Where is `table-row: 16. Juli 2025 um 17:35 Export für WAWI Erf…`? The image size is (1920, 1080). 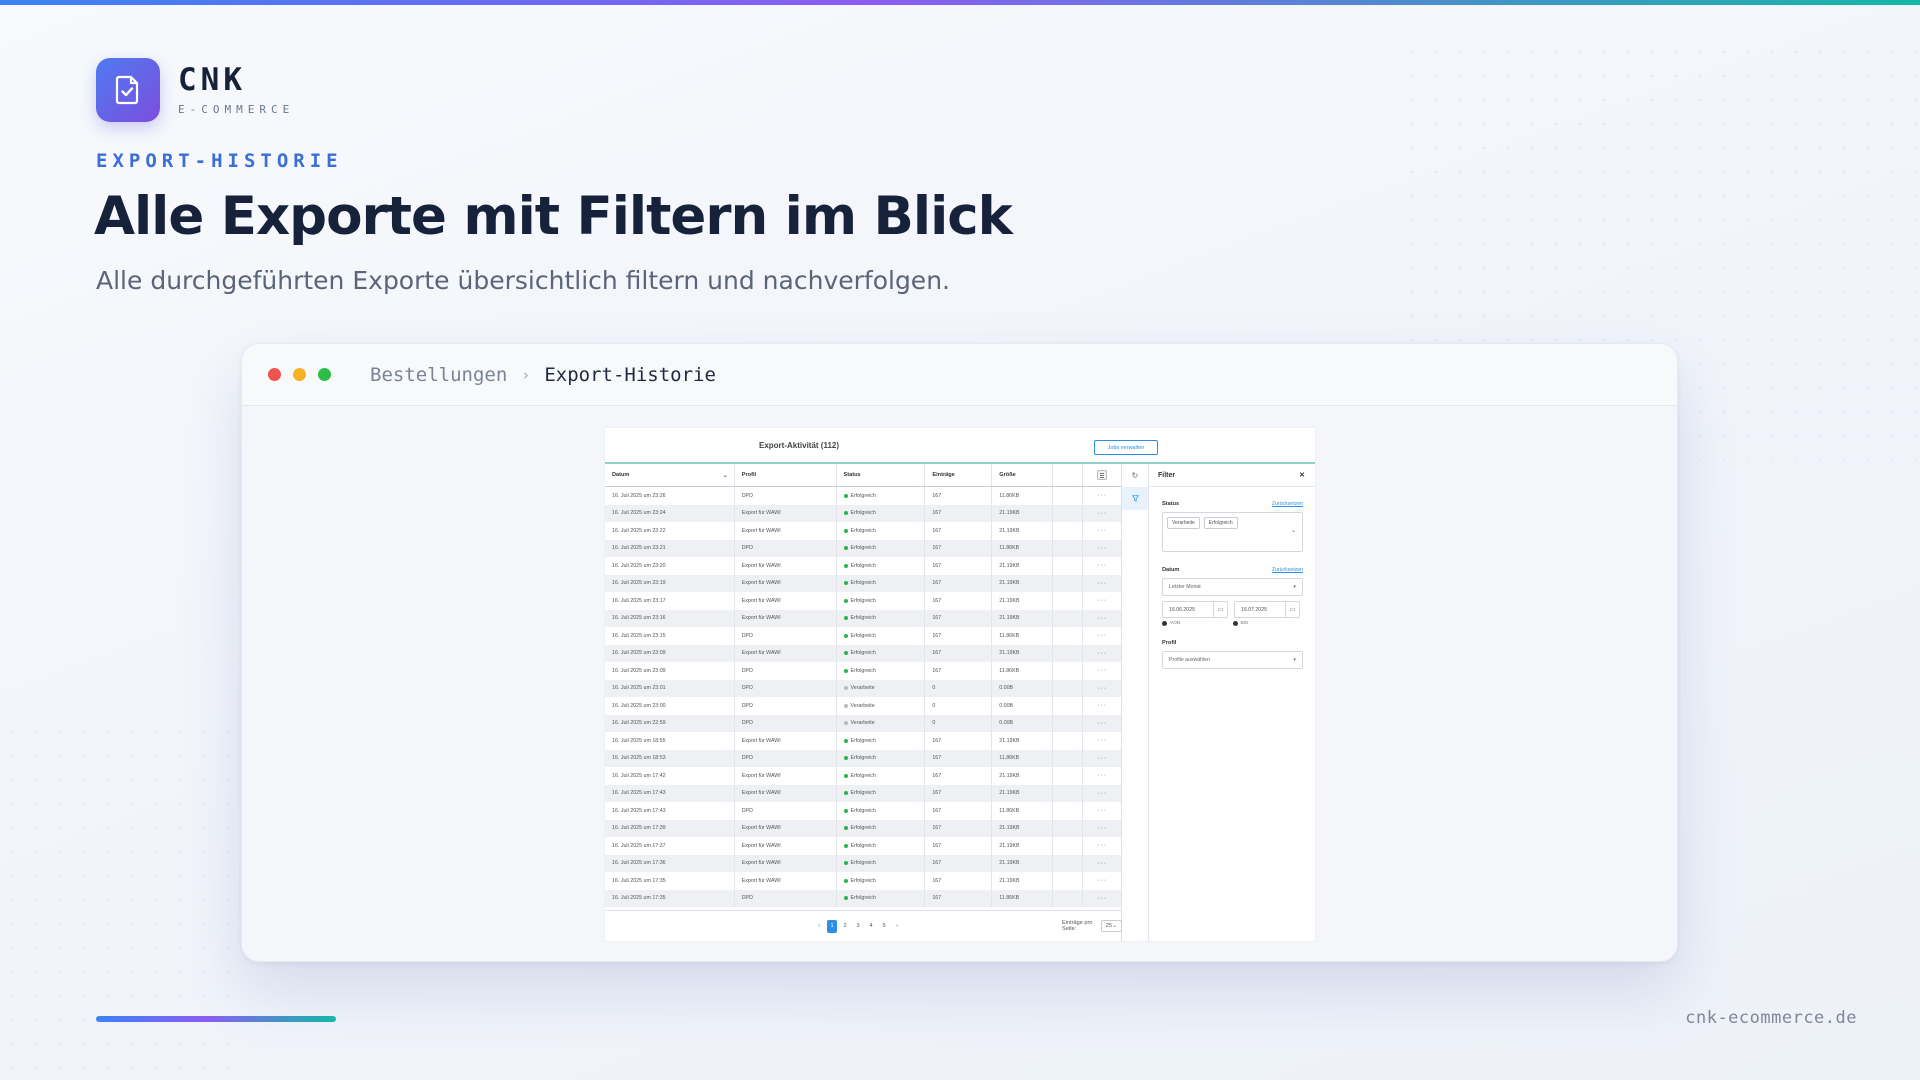
table-row: 16. Juli 2025 um 17:35 Export für WAWI Erf… is located at coordinates (863, 881).